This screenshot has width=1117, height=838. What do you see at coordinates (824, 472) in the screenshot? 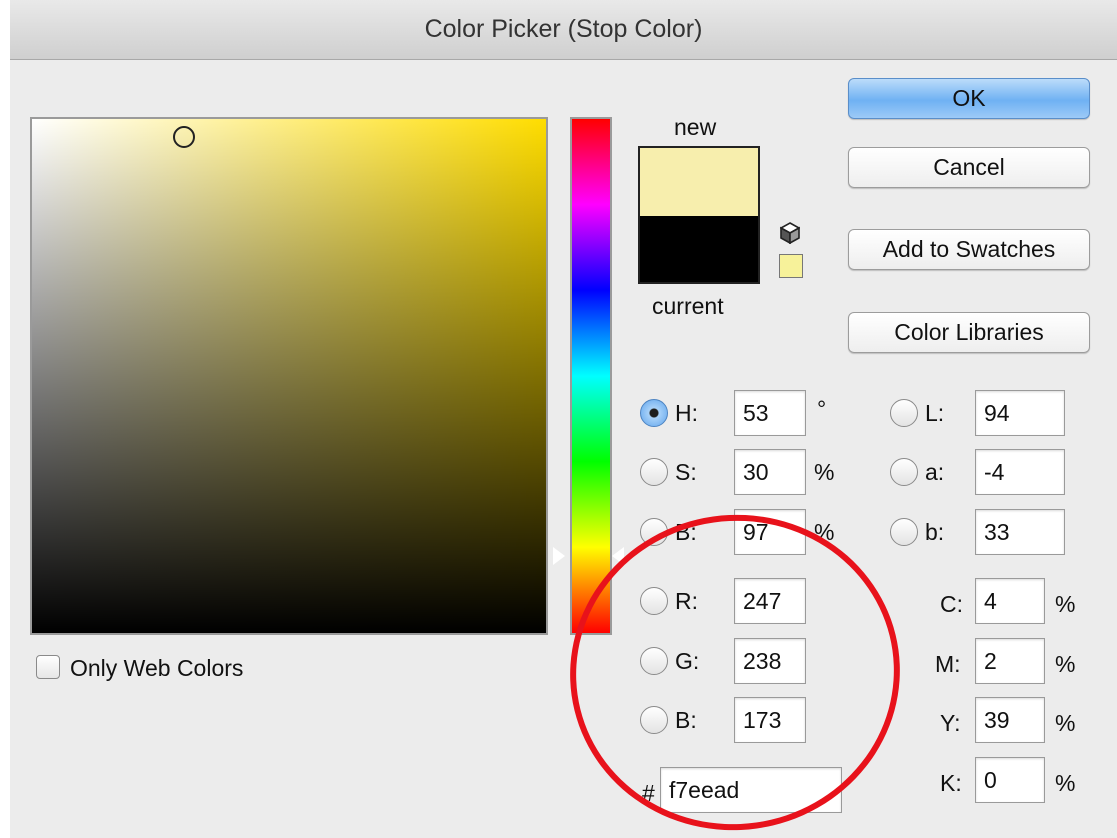
I see `s-unit: %` at bounding box center [824, 472].